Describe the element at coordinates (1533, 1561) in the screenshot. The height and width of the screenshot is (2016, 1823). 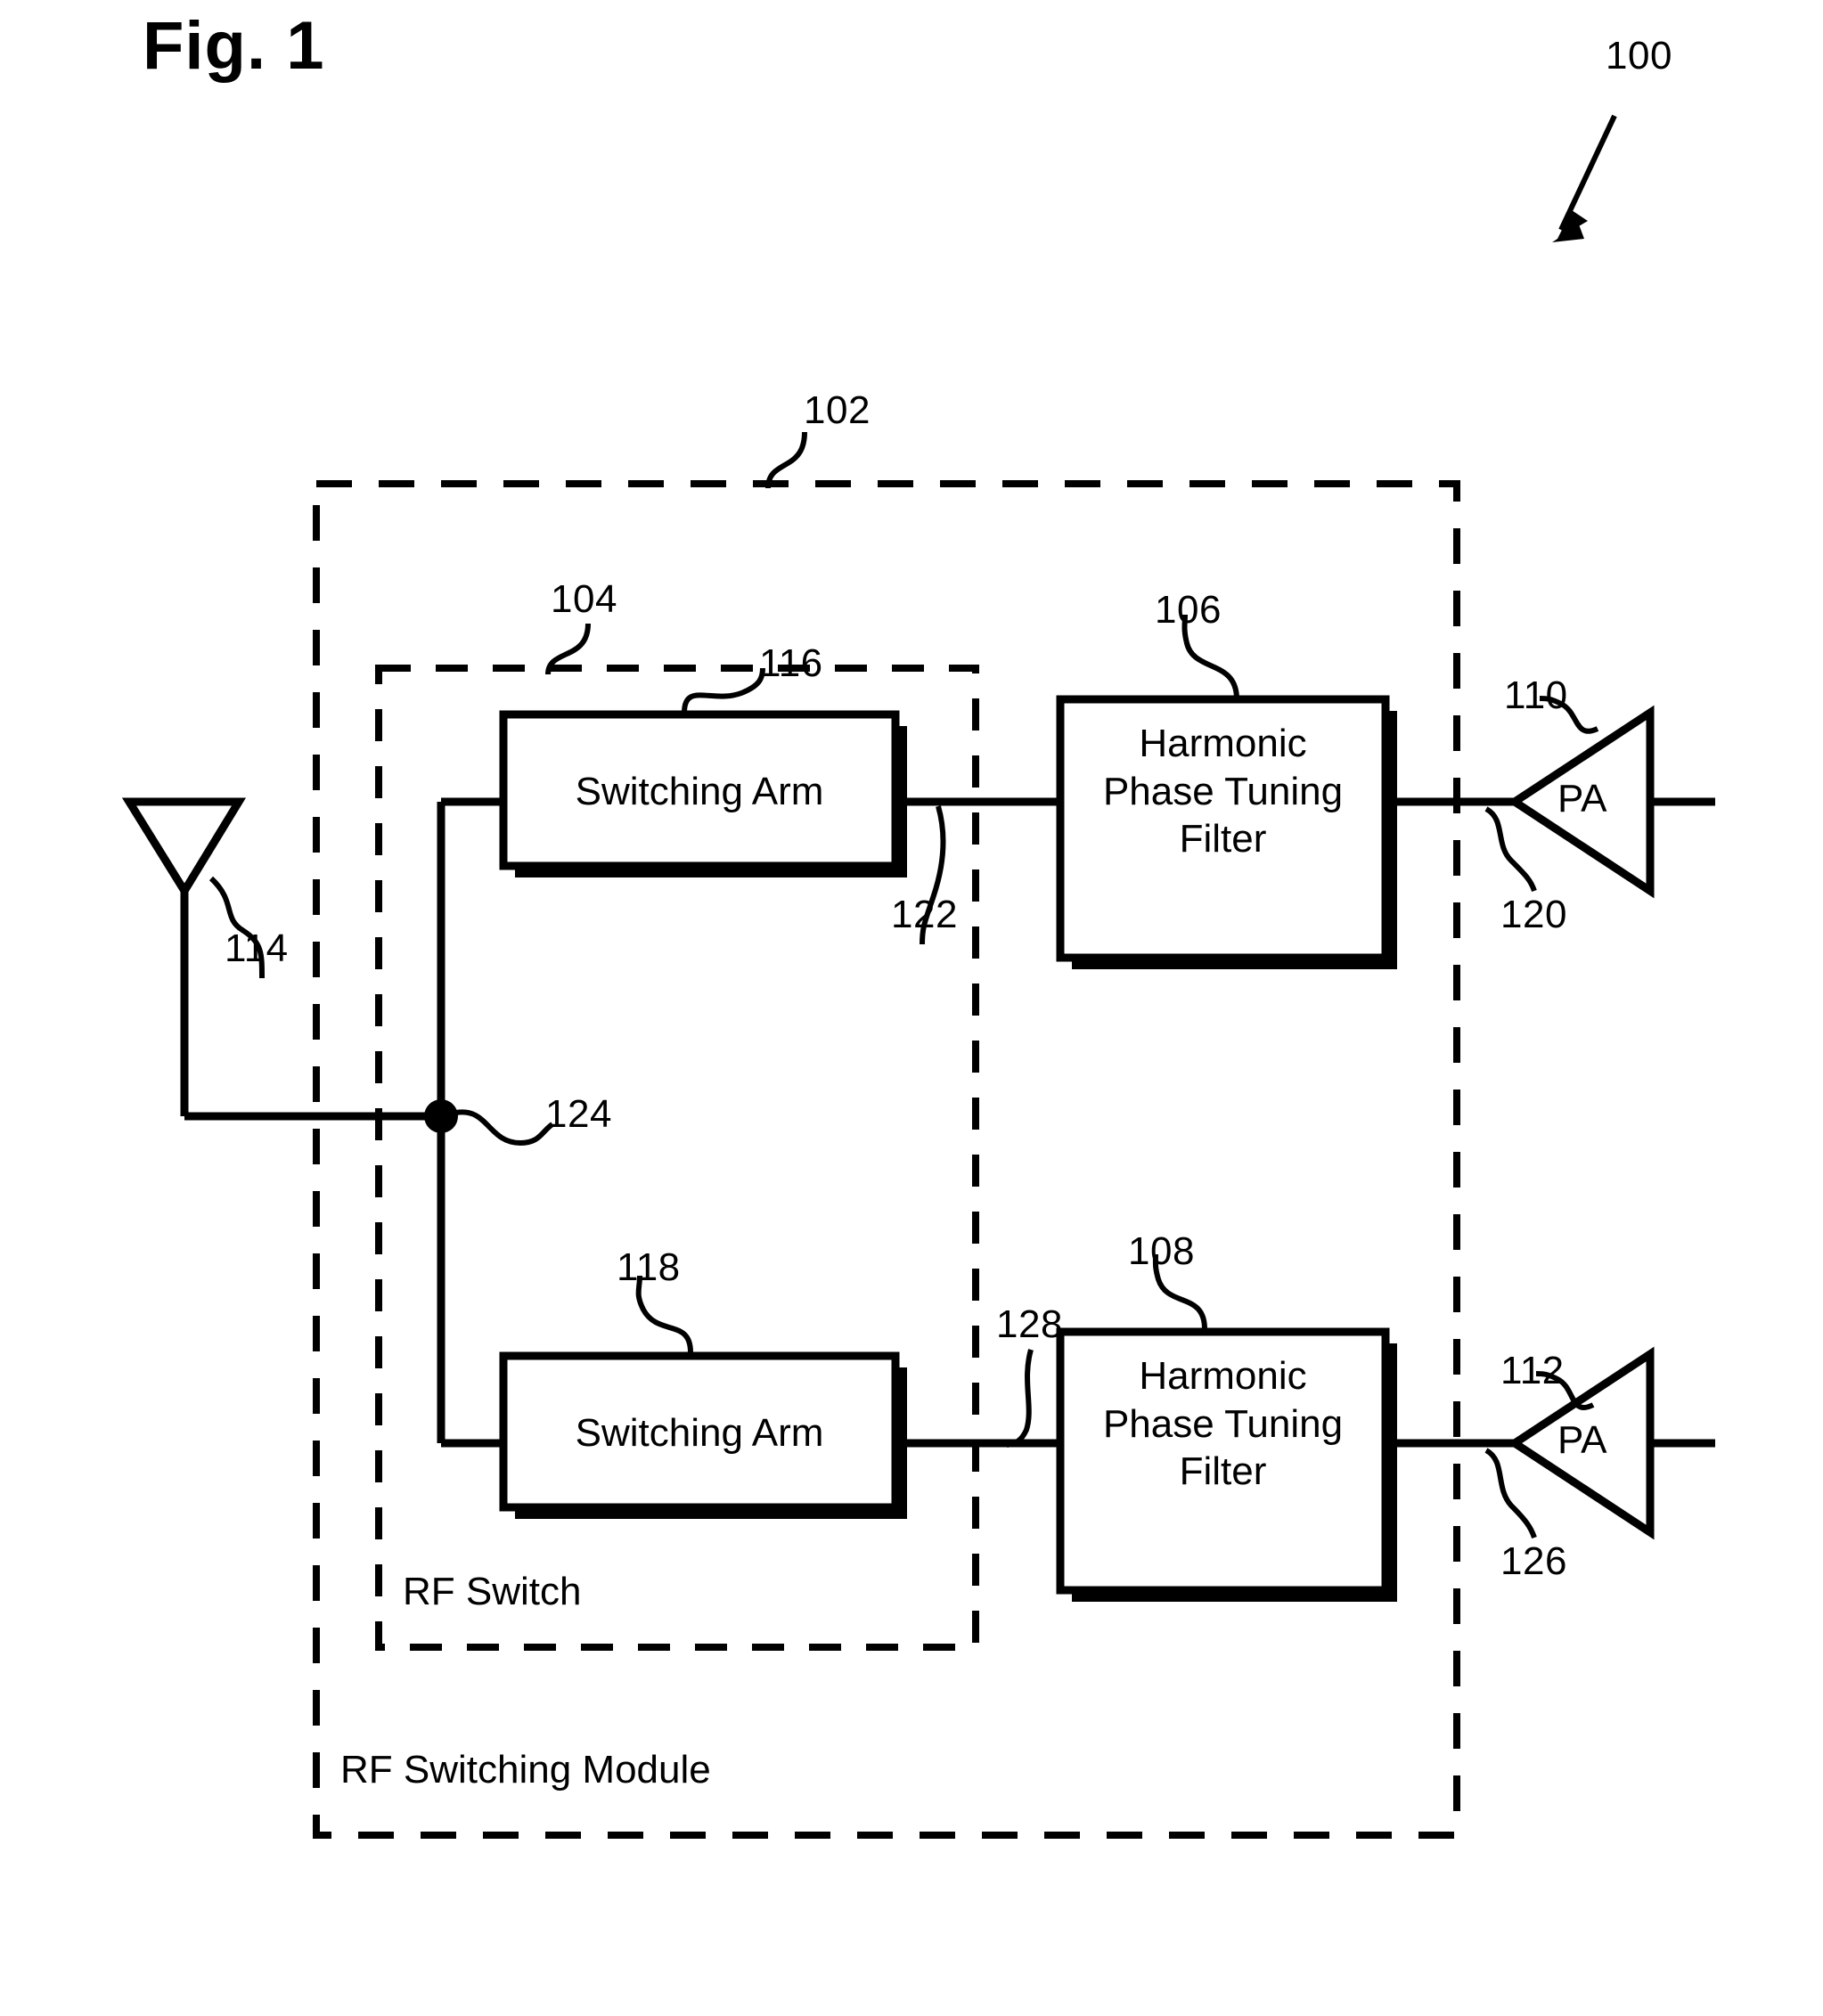
I see `ref-number-126: 126` at that location.